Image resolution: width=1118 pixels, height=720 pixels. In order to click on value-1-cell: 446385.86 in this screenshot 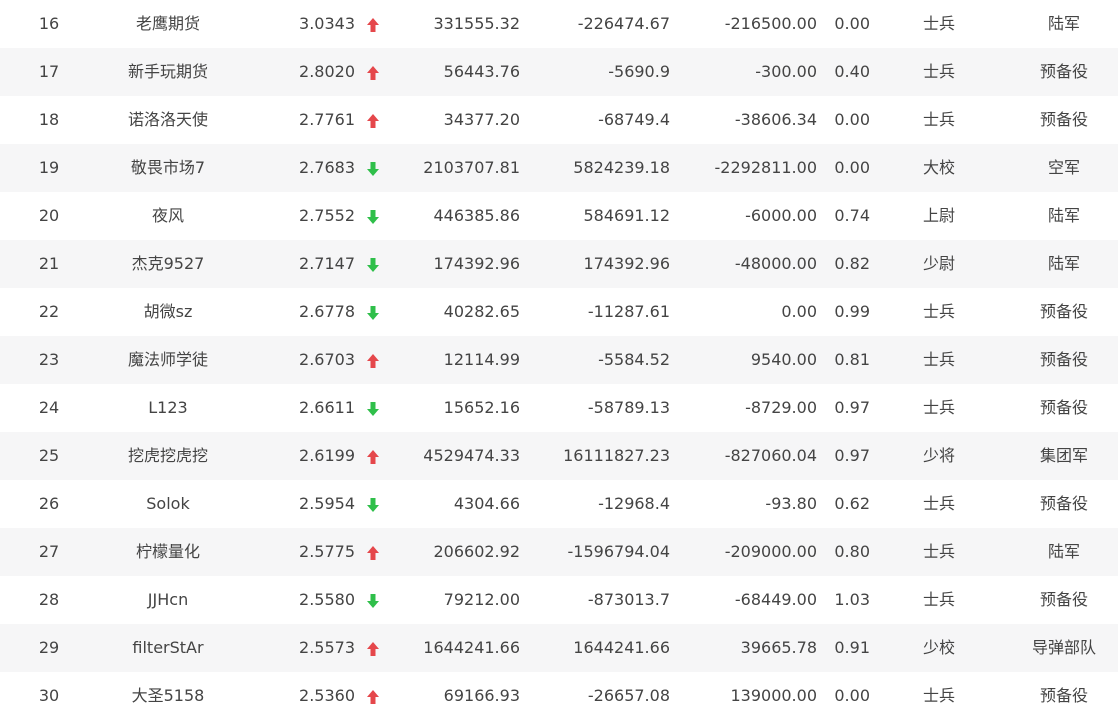, I will do `click(476, 215)`.